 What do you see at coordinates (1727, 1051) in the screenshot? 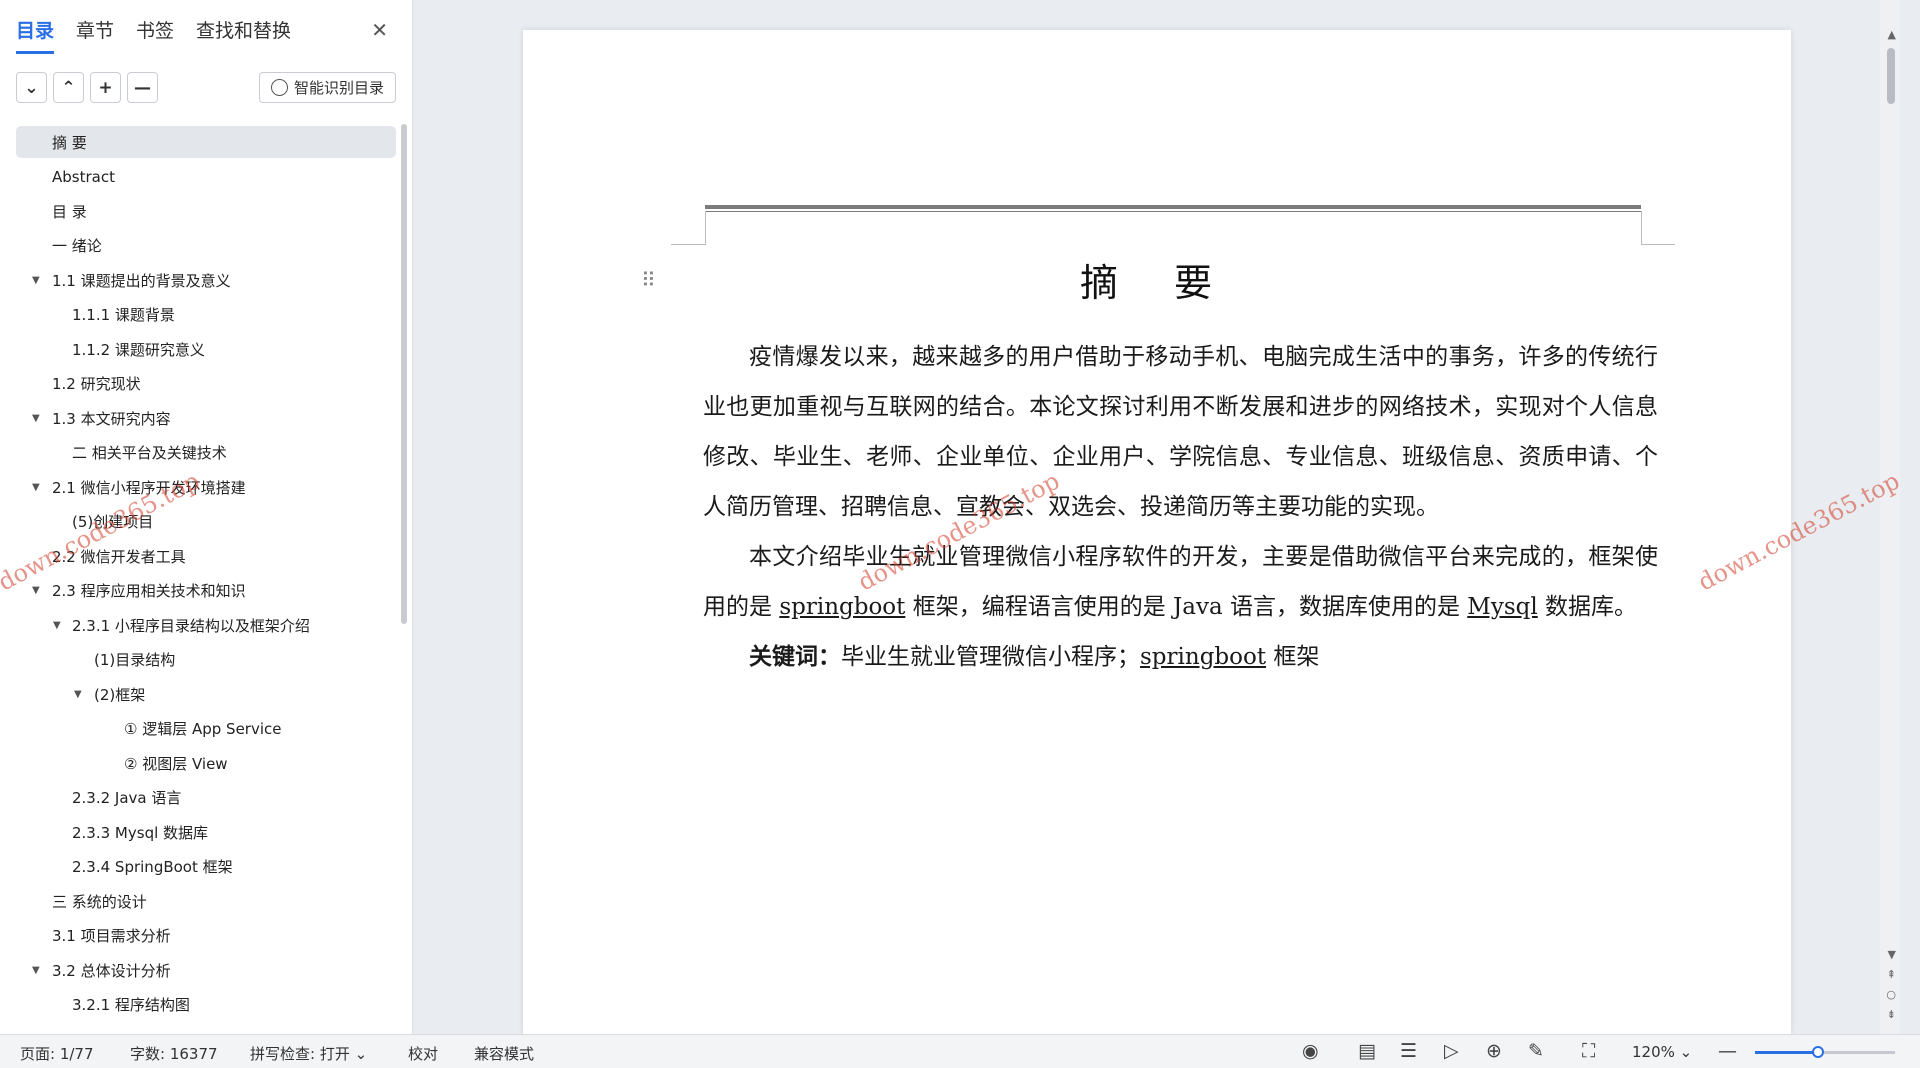
I see `zoom-out-icon: —` at bounding box center [1727, 1051].